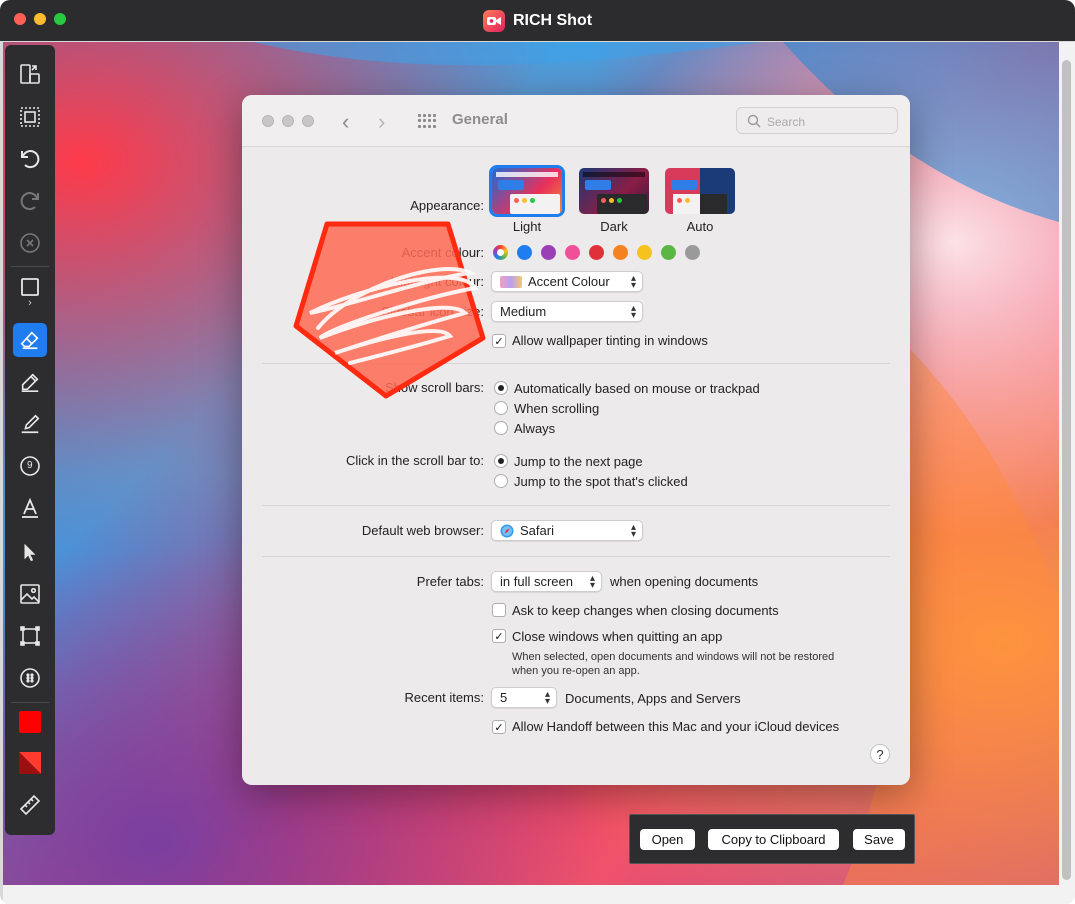 Image resolution: width=1075 pixels, height=904 pixels. I want to click on appearance-auto-thumb, so click(700, 191).